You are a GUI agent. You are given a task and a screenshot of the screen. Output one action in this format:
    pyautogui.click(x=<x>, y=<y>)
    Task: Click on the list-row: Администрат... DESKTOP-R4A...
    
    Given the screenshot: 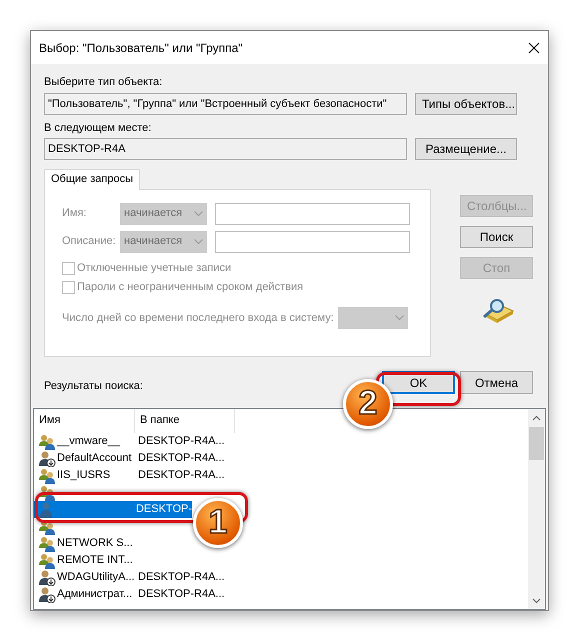 What is the action you would take?
    pyautogui.click(x=129, y=594)
    